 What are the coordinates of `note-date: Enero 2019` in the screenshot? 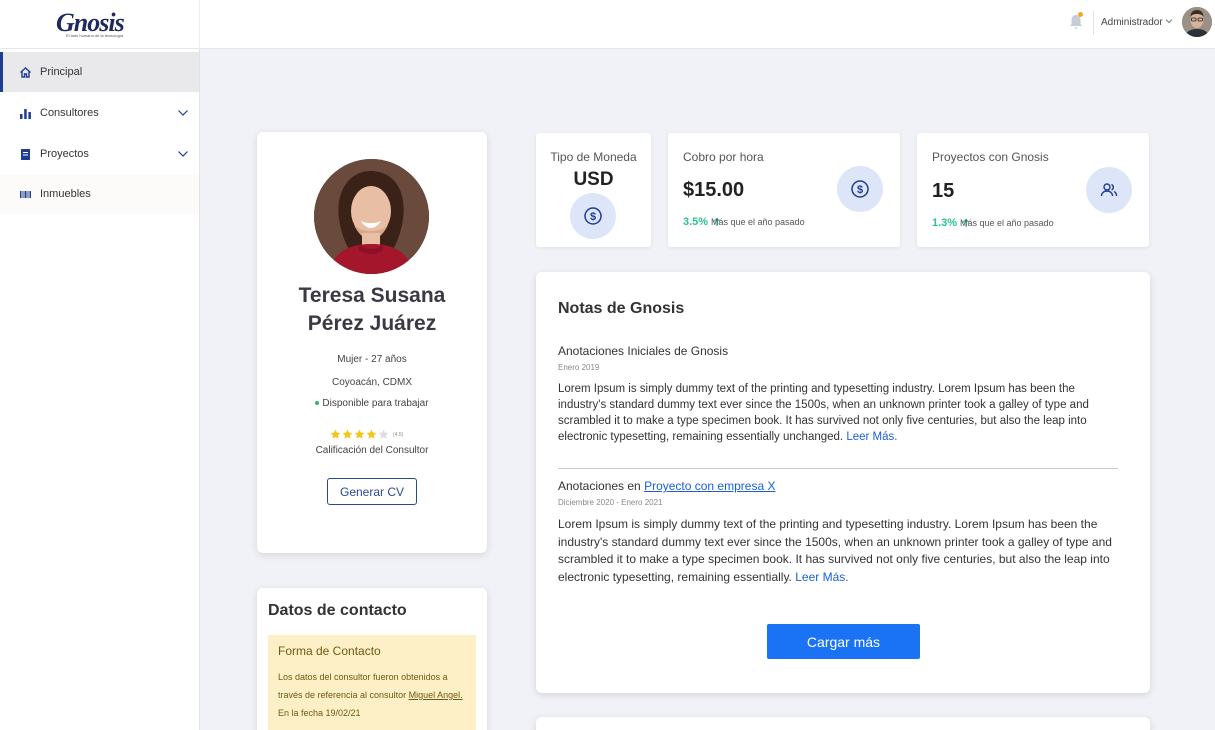 It's located at (579, 367).